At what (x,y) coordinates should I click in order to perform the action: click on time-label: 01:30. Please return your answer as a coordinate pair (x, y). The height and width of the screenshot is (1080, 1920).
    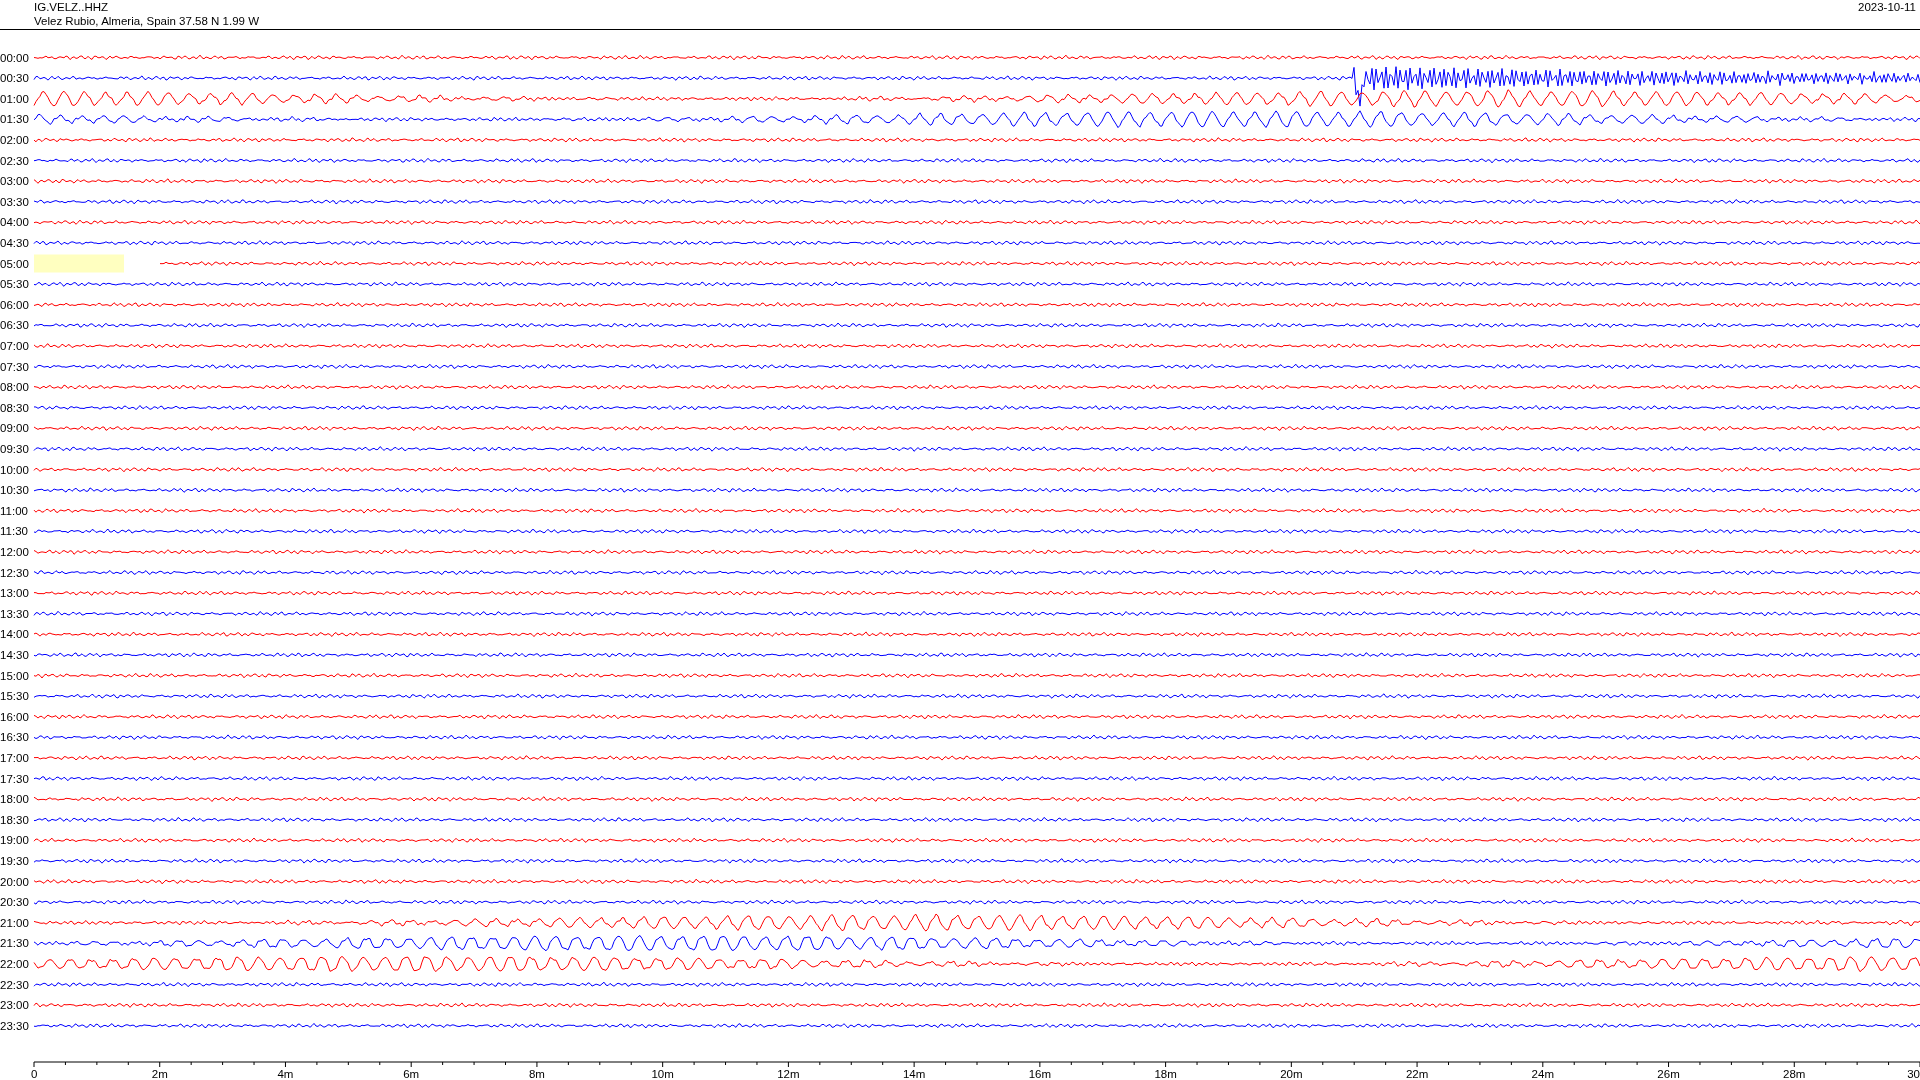
    Looking at the image, I should click on (14, 119).